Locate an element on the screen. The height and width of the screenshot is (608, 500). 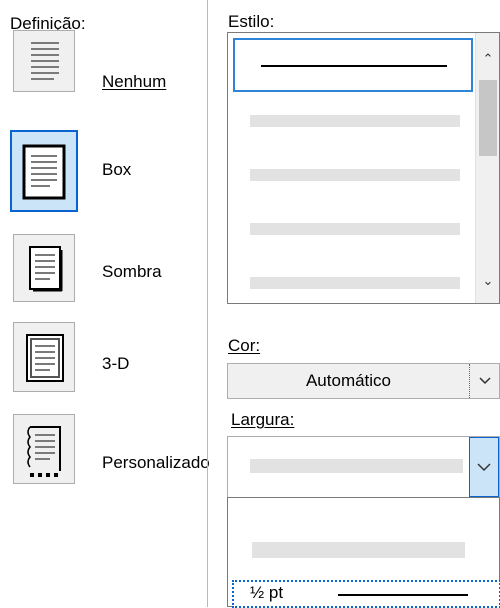
color-dropdown-button is located at coordinates (484, 381).